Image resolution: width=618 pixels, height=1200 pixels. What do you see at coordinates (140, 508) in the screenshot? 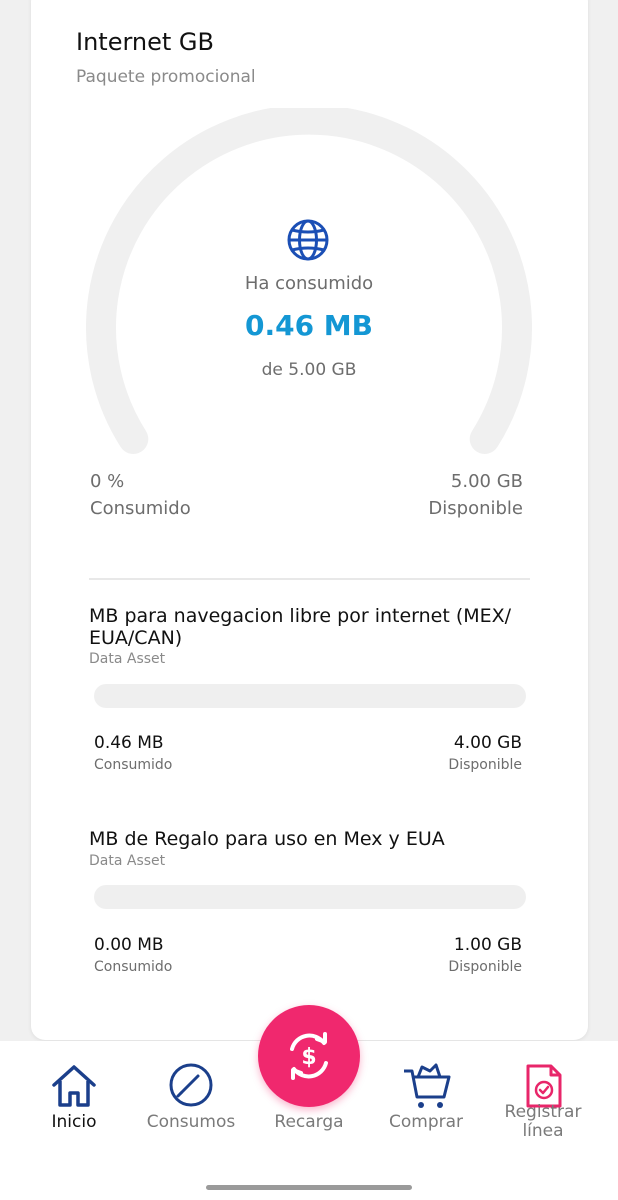
I see `gauge-consumed-label: Consumido` at bounding box center [140, 508].